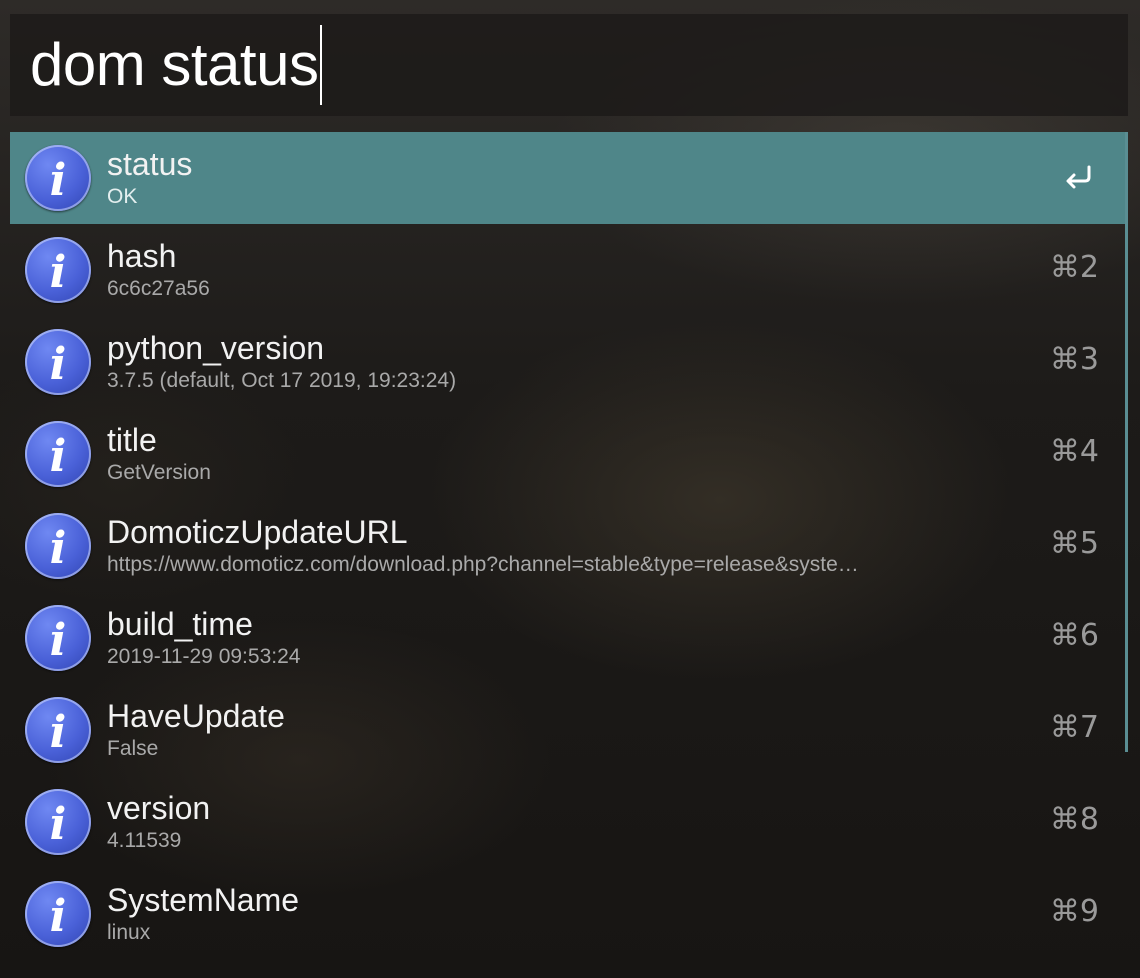  Describe the element at coordinates (144, 840) in the screenshot. I see `result-subtitle: 4.11539` at that location.